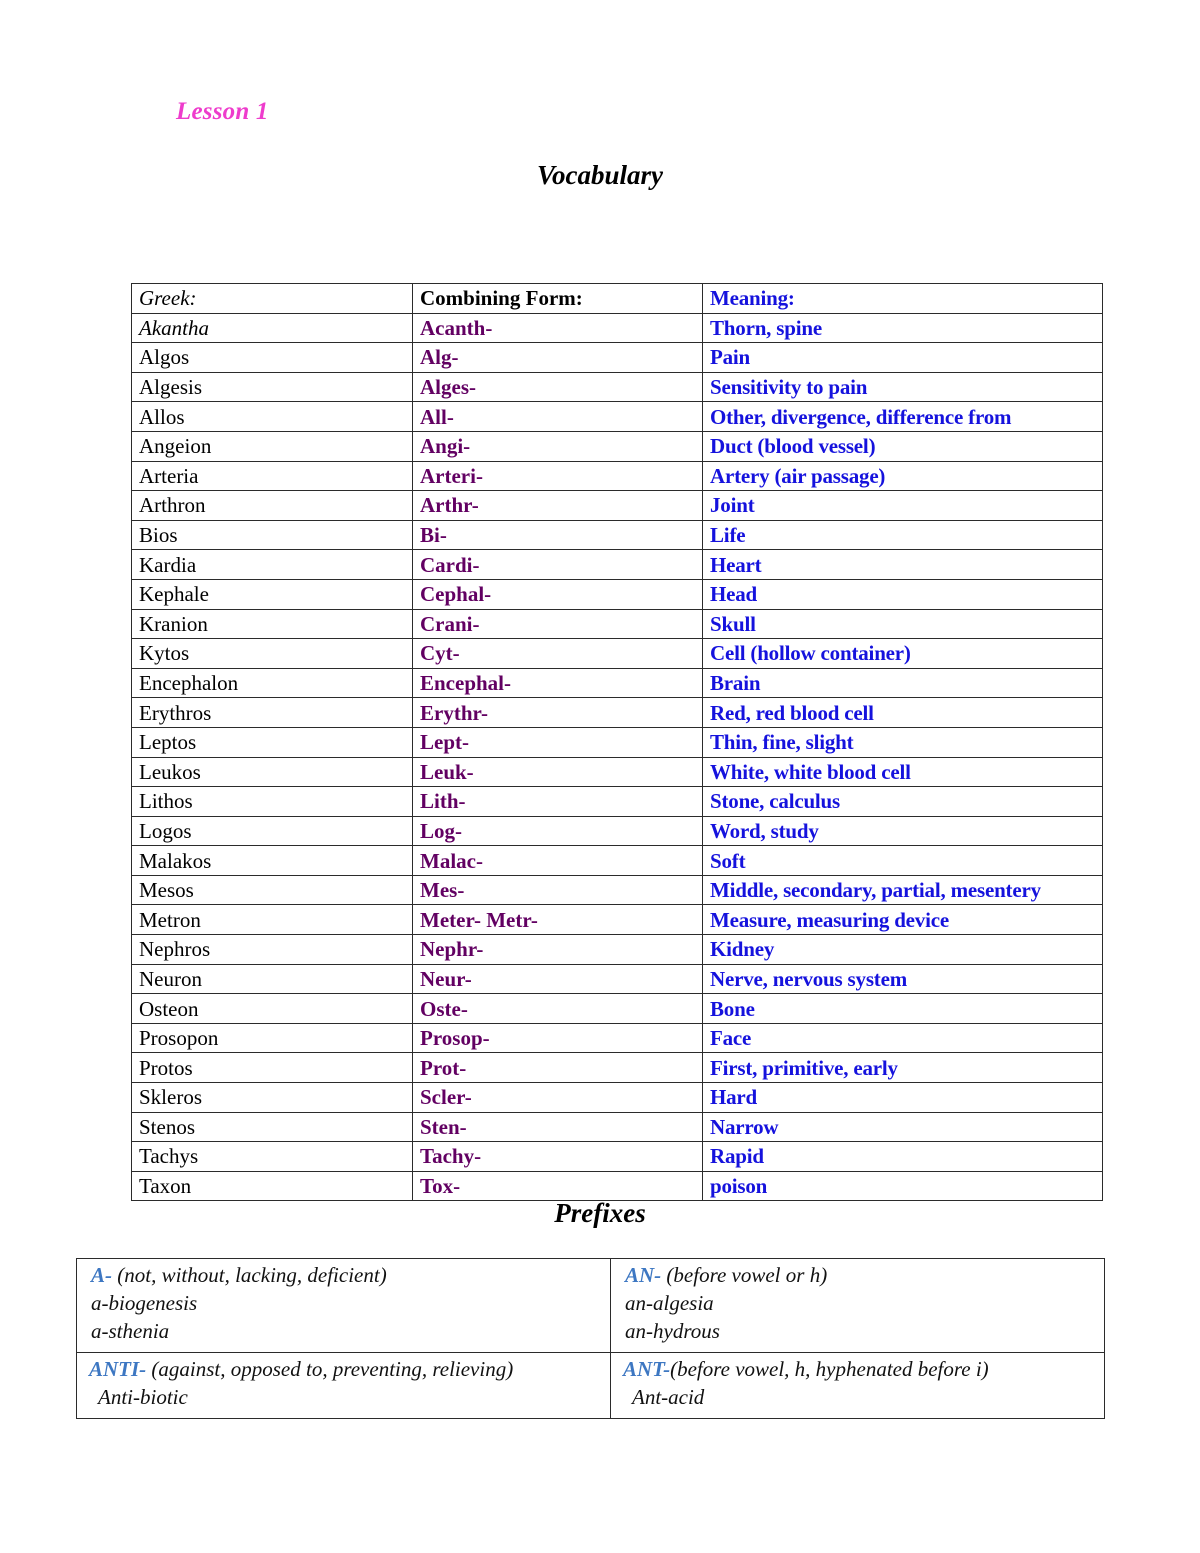 This screenshot has width=1200, height=1553. What do you see at coordinates (557, 1186) in the screenshot?
I see `cell-form: Tox-` at bounding box center [557, 1186].